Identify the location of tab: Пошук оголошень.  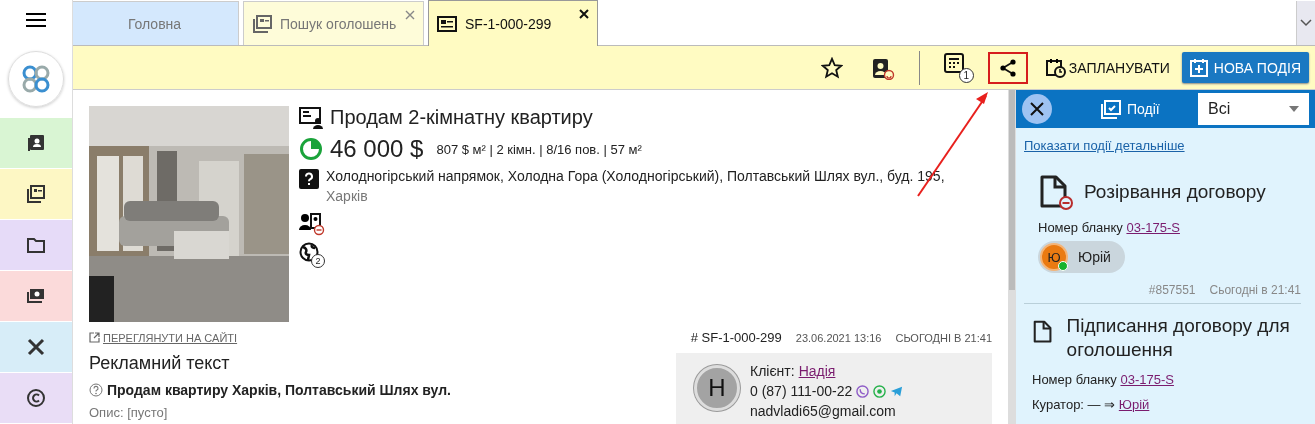
(333, 23).